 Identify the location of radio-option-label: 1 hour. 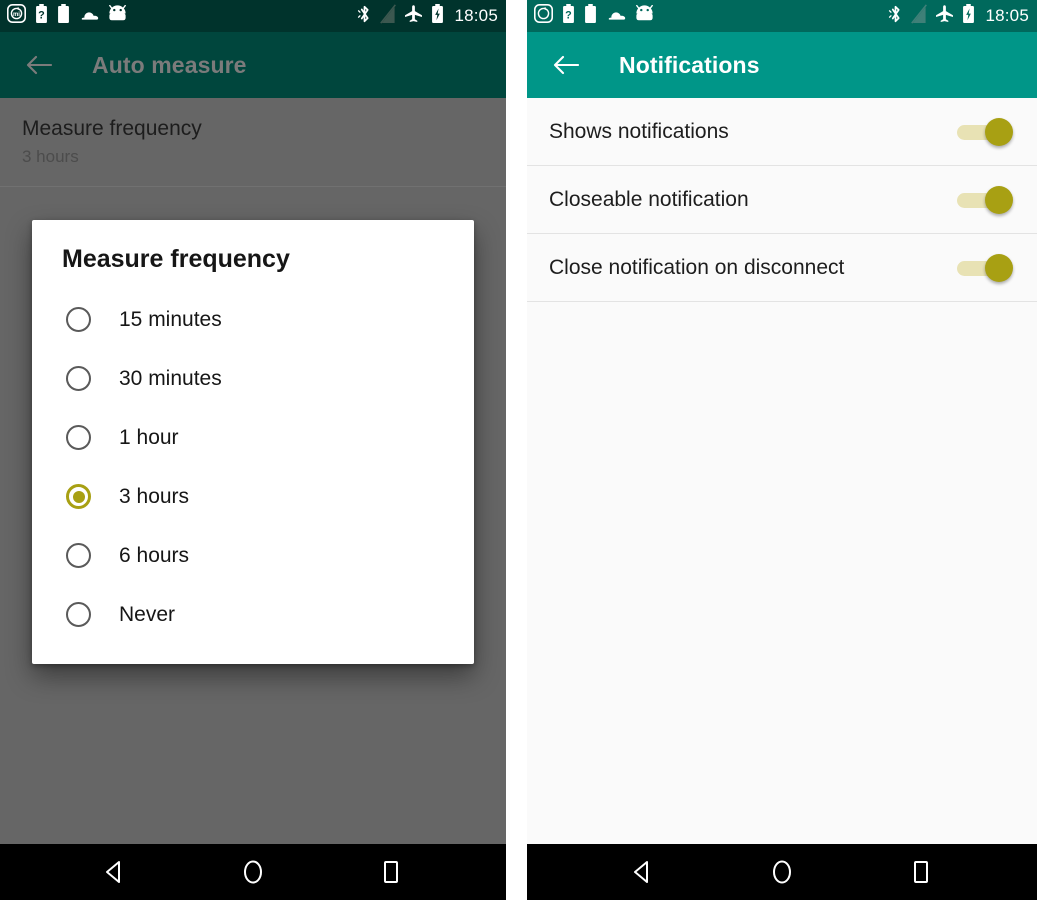
(149, 437).